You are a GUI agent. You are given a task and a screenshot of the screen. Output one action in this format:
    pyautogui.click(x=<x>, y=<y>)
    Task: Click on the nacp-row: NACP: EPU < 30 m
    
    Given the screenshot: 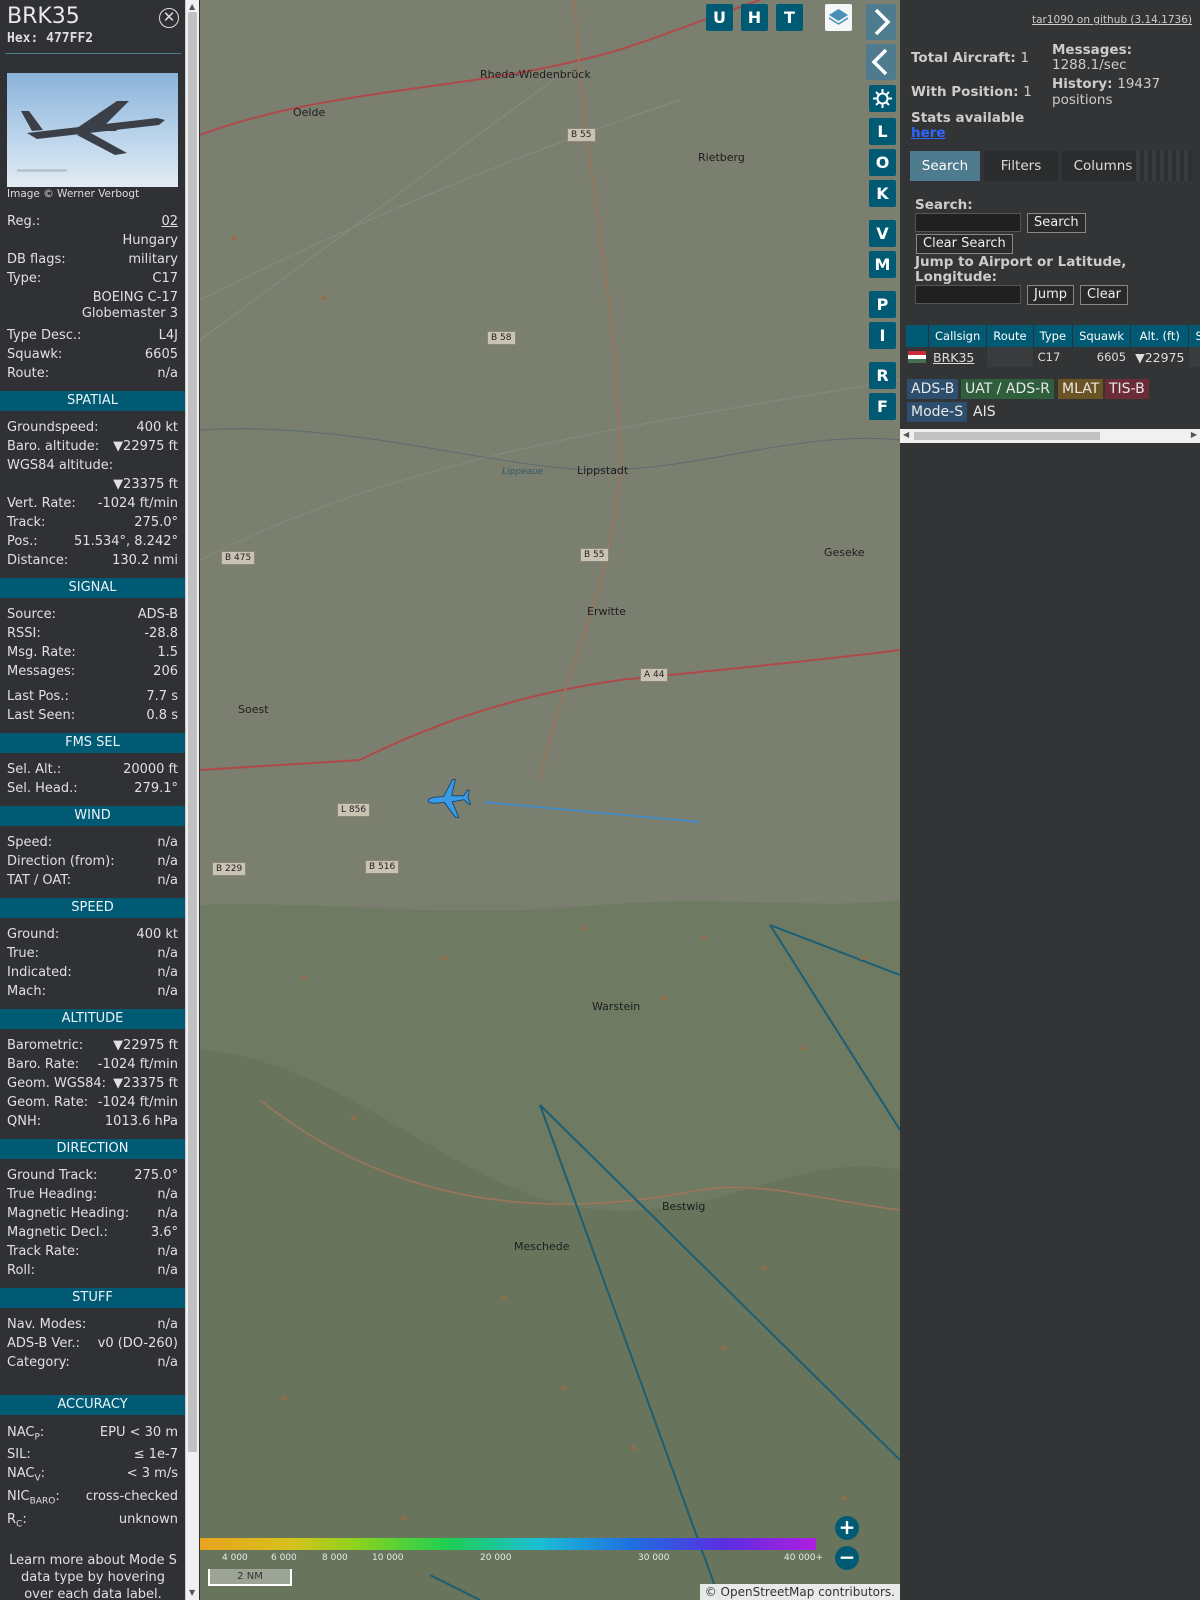 What is the action you would take?
    pyautogui.click(x=92, y=1434)
    